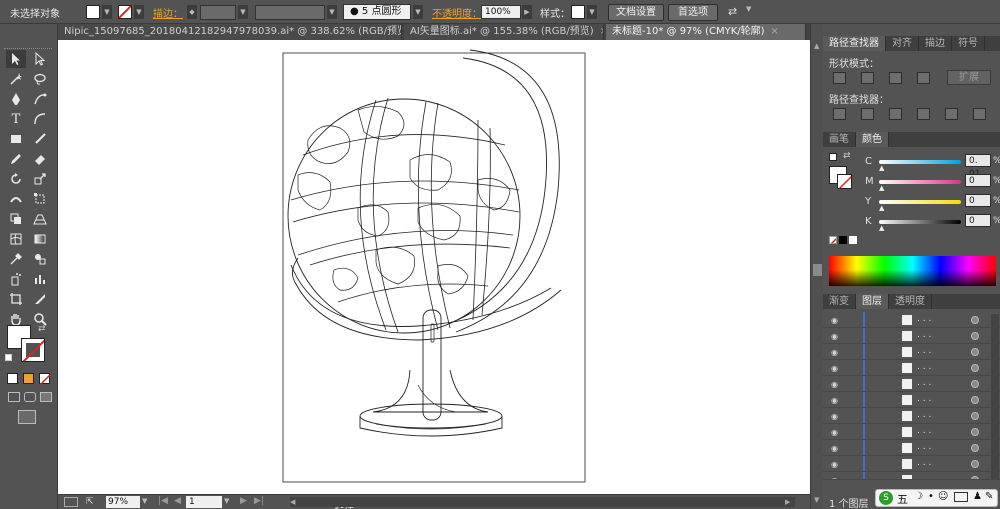  Describe the element at coordinates (332, 12) in the screenshot. I see `variable-width-dropdown-icon: ▼` at that location.